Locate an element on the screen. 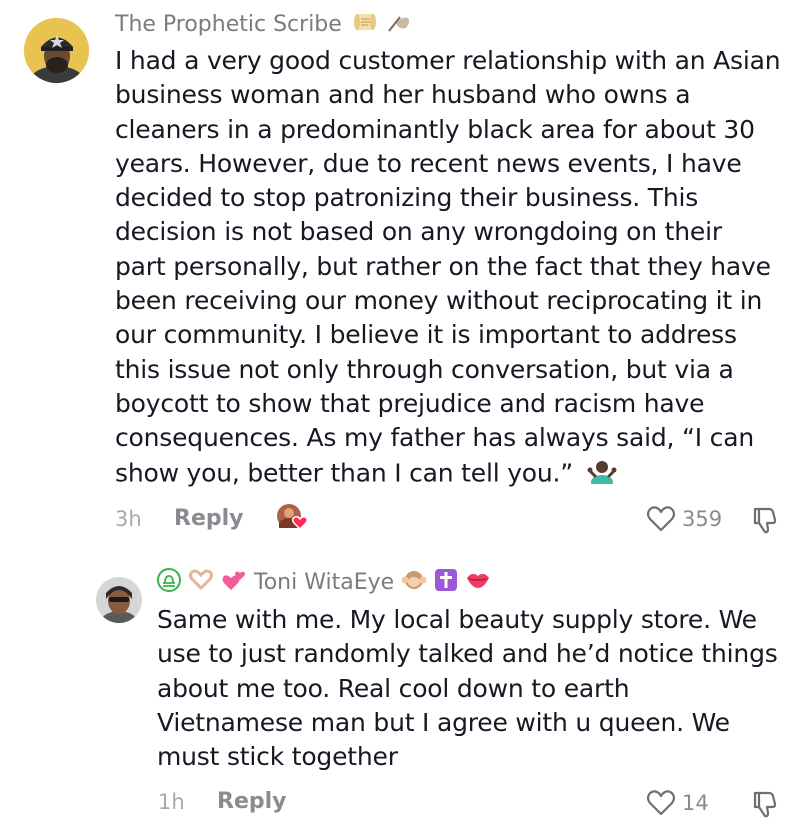 The height and width of the screenshot is (837, 805). creator-liked-badge is located at coordinates (292, 517).